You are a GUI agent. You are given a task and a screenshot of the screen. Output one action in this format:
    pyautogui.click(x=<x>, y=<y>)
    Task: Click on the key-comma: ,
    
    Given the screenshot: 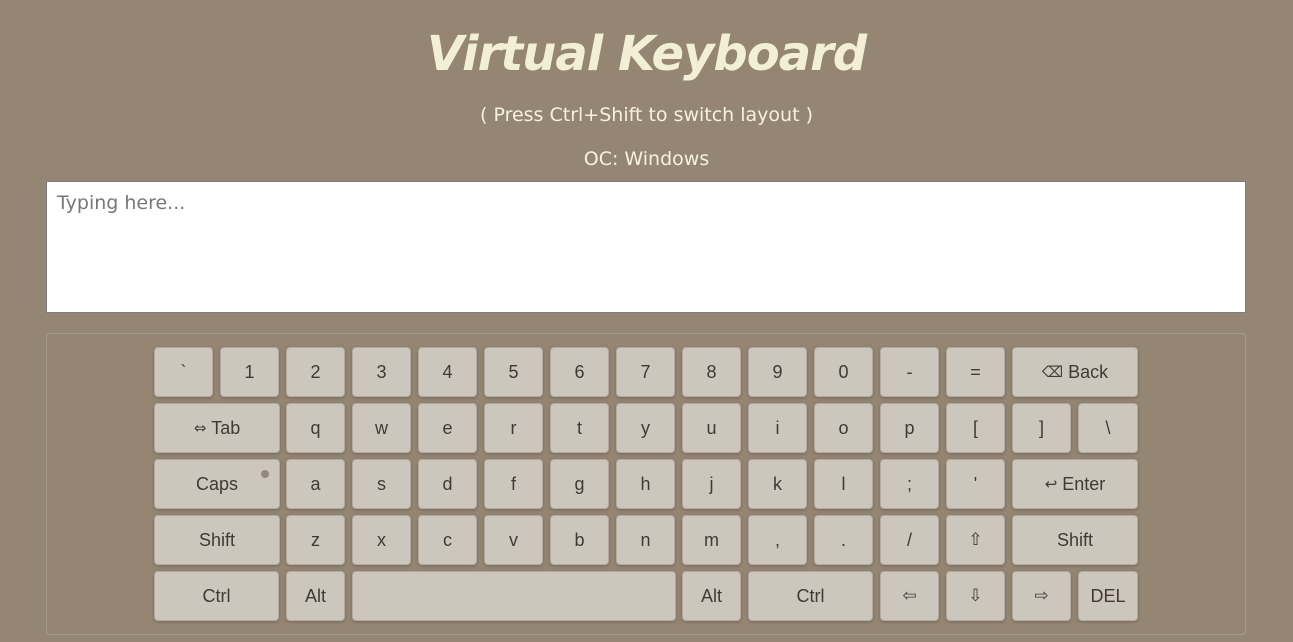 What is the action you would take?
    pyautogui.click(x=777, y=540)
    